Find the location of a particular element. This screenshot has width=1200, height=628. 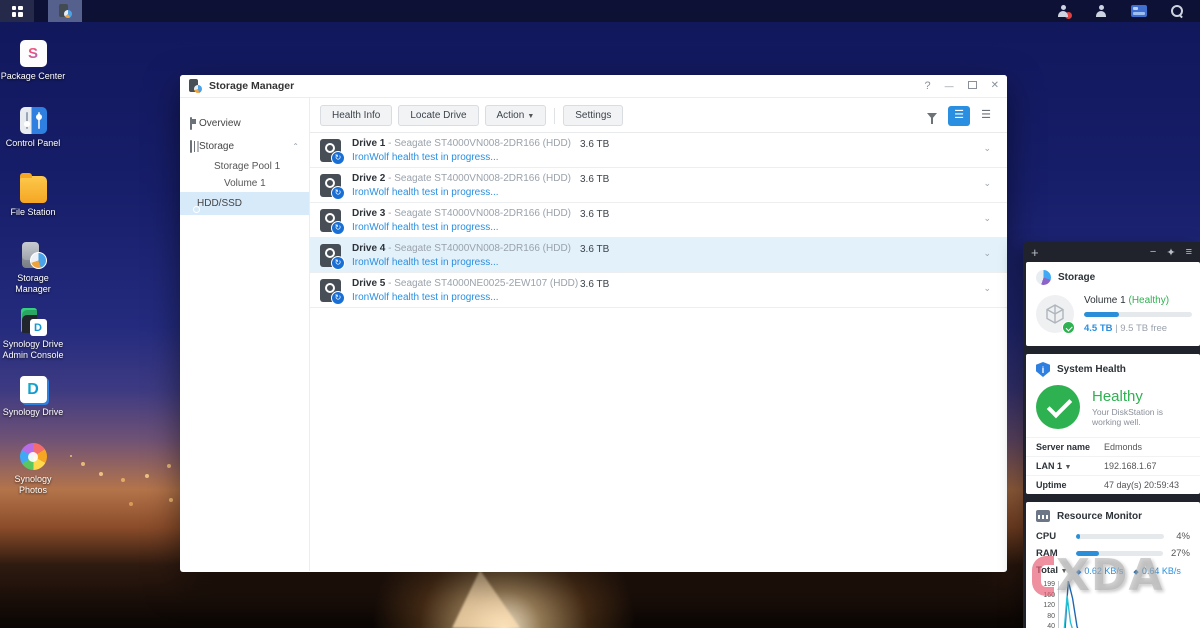

widget-panel-menu-icon: ≡ is located at coordinates (1189, 252).